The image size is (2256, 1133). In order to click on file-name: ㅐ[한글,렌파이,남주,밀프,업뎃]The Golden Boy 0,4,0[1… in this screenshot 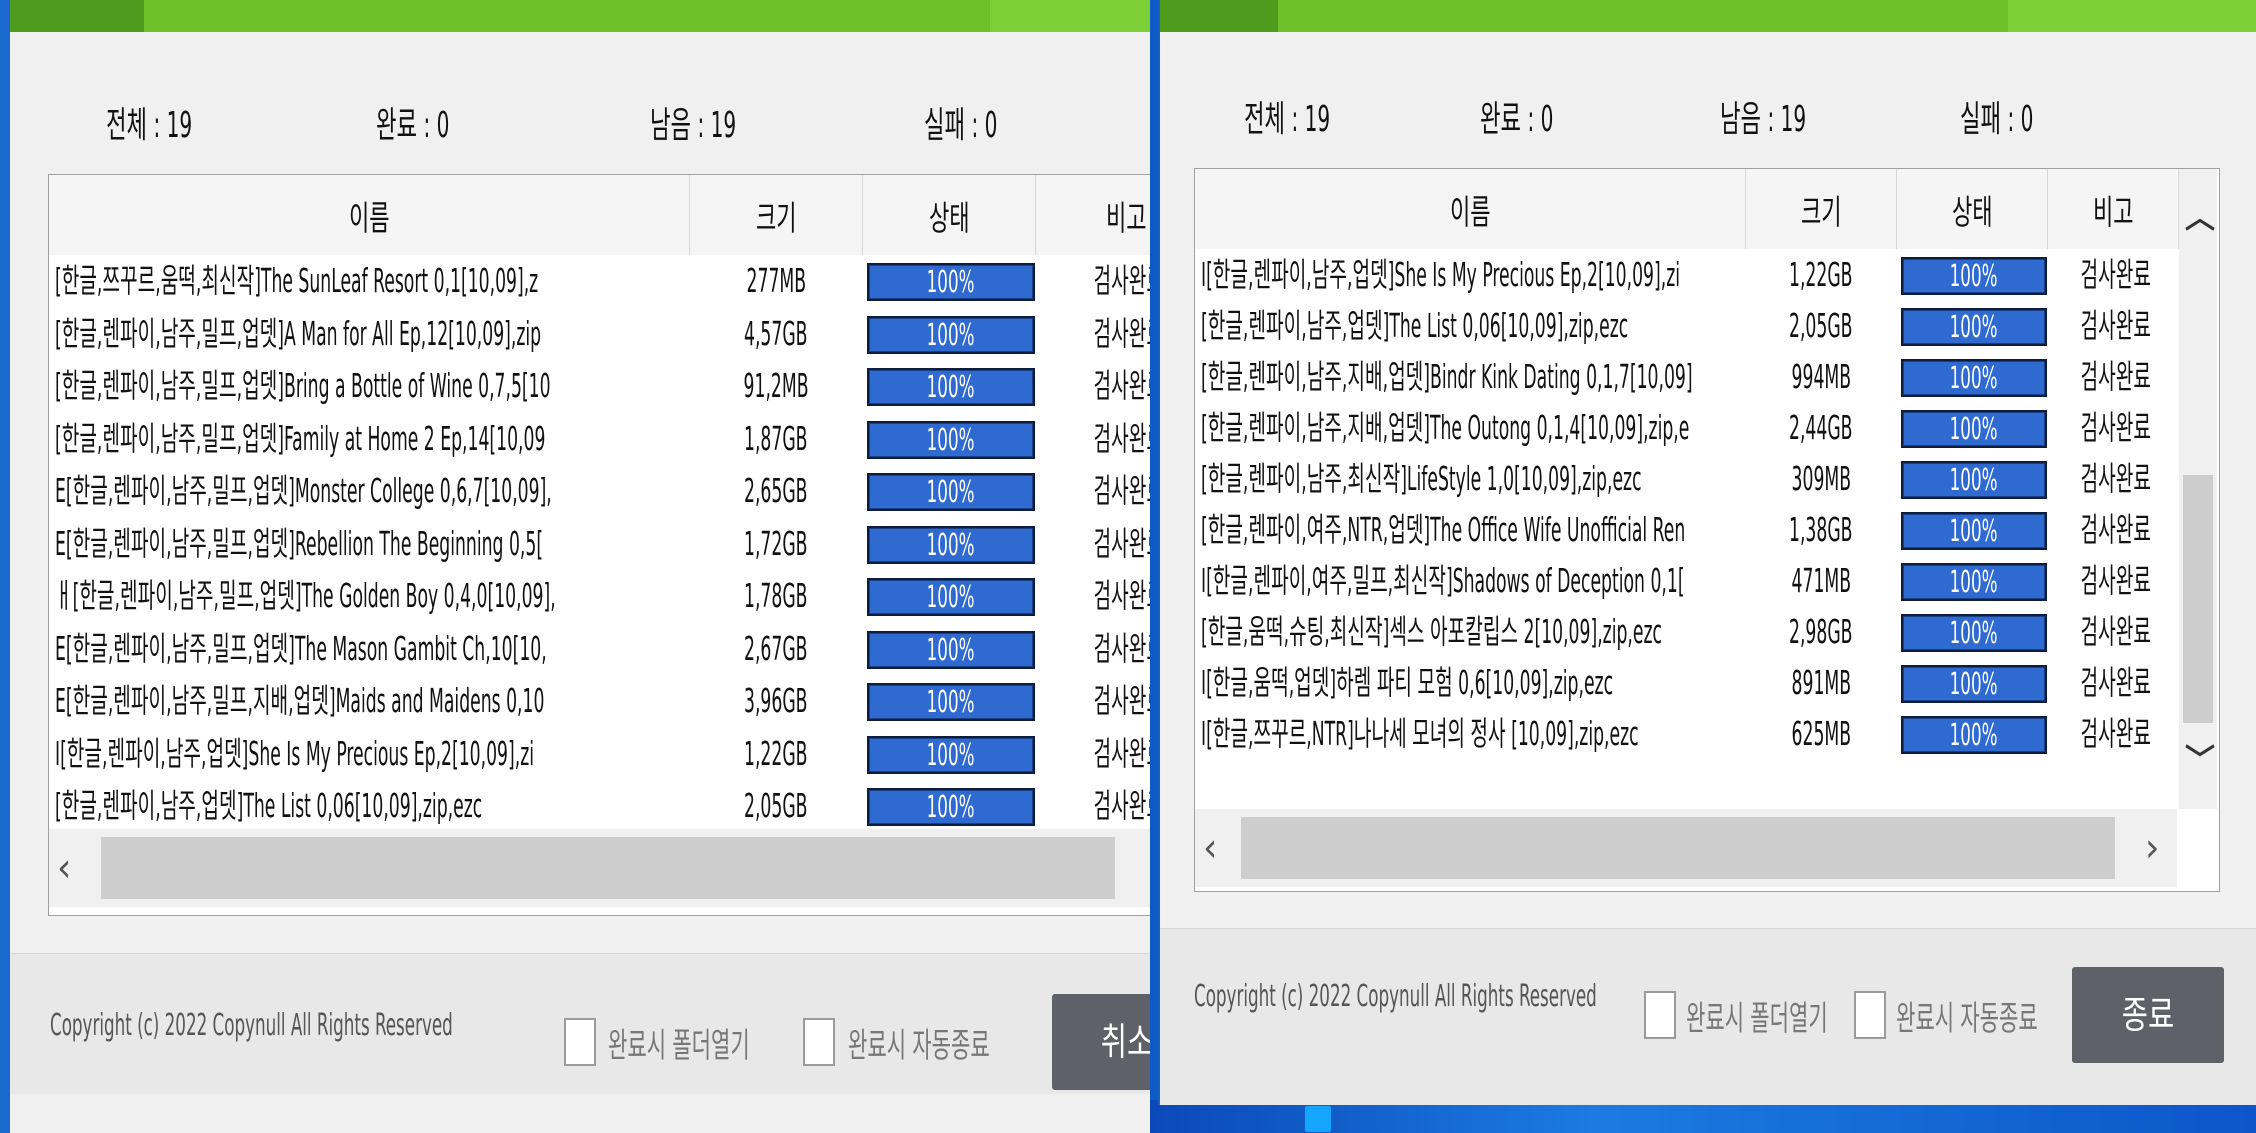, I will do `click(305, 595)`.